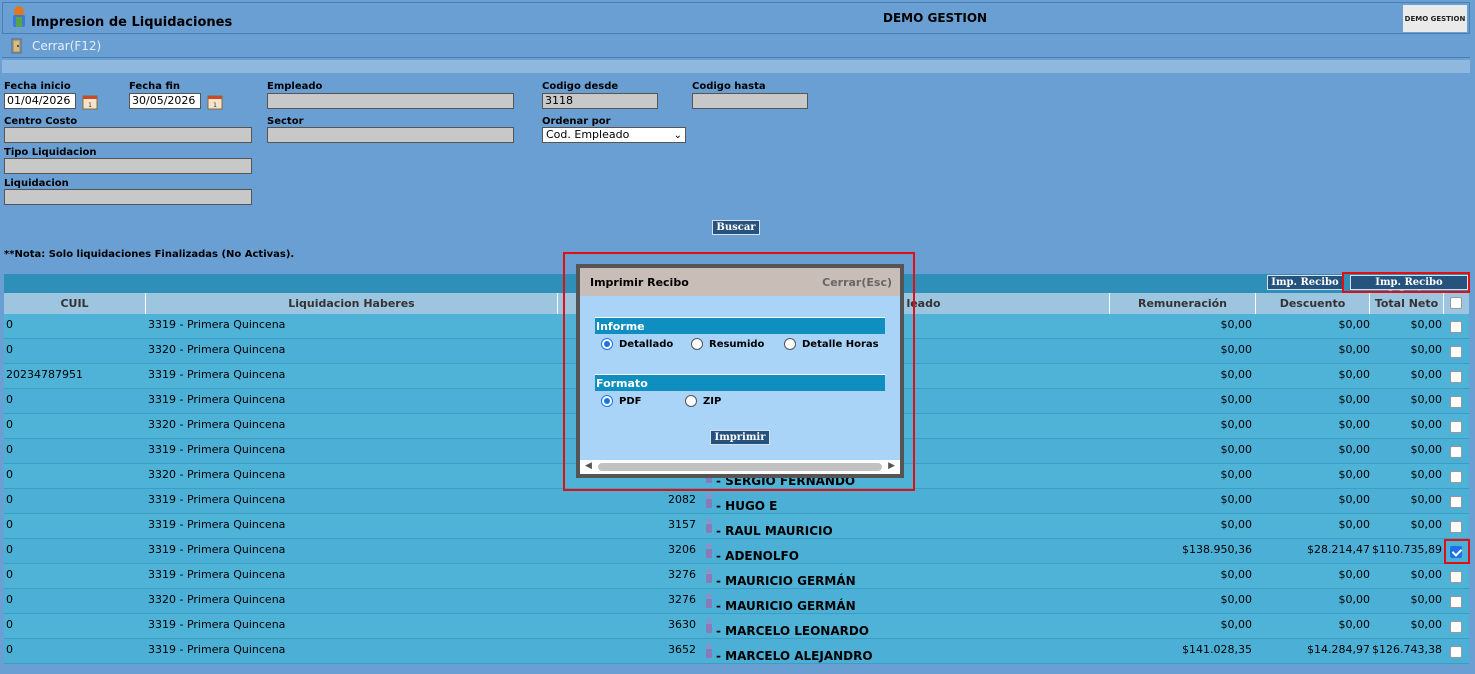 This screenshot has height=674, width=1475. What do you see at coordinates (1407, 549) in the screenshot?
I see `cell-total-neto: $110.735,89` at bounding box center [1407, 549].